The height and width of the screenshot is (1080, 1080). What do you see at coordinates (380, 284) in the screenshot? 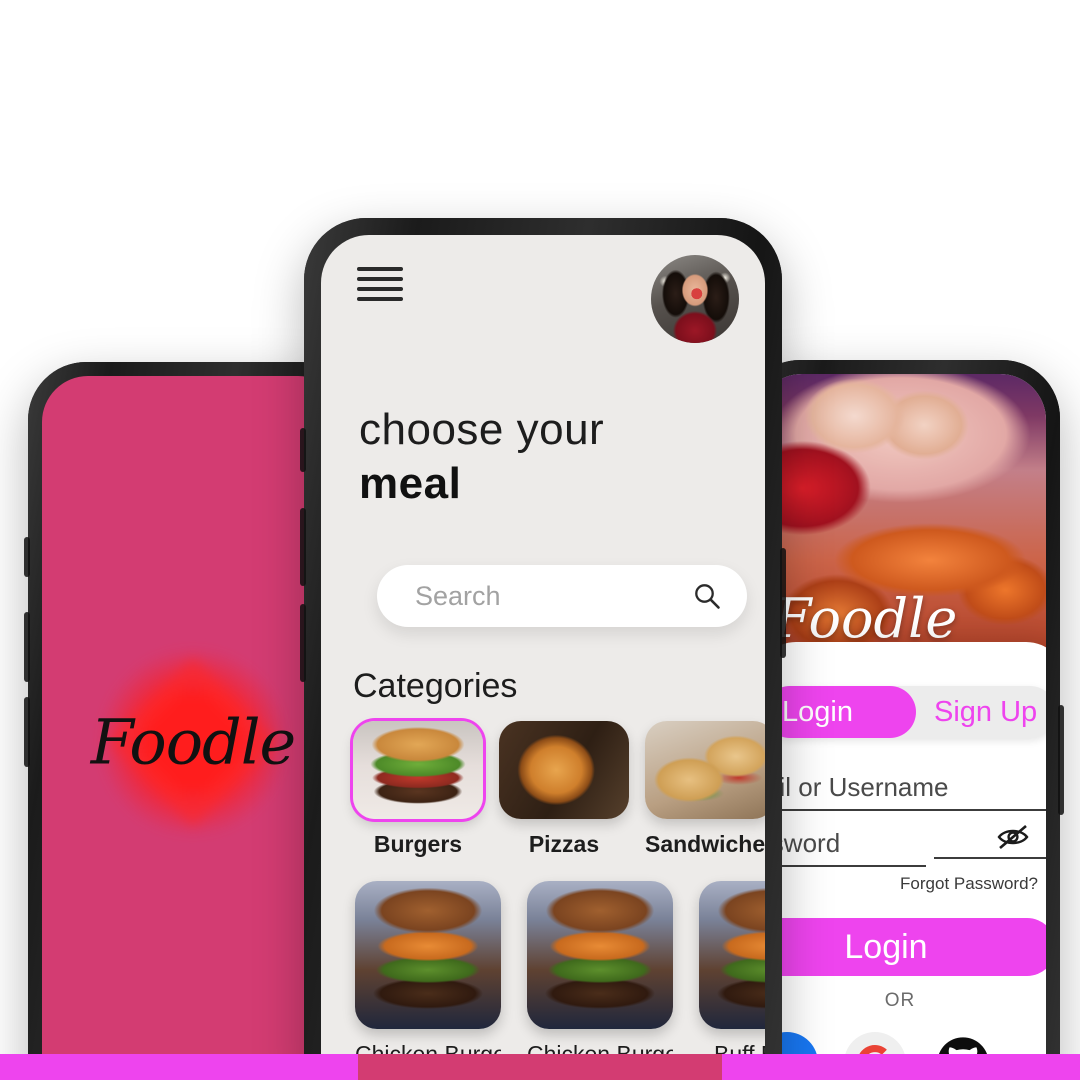
I see `hamburger-menu-icon` at bounding box center [380, 284].